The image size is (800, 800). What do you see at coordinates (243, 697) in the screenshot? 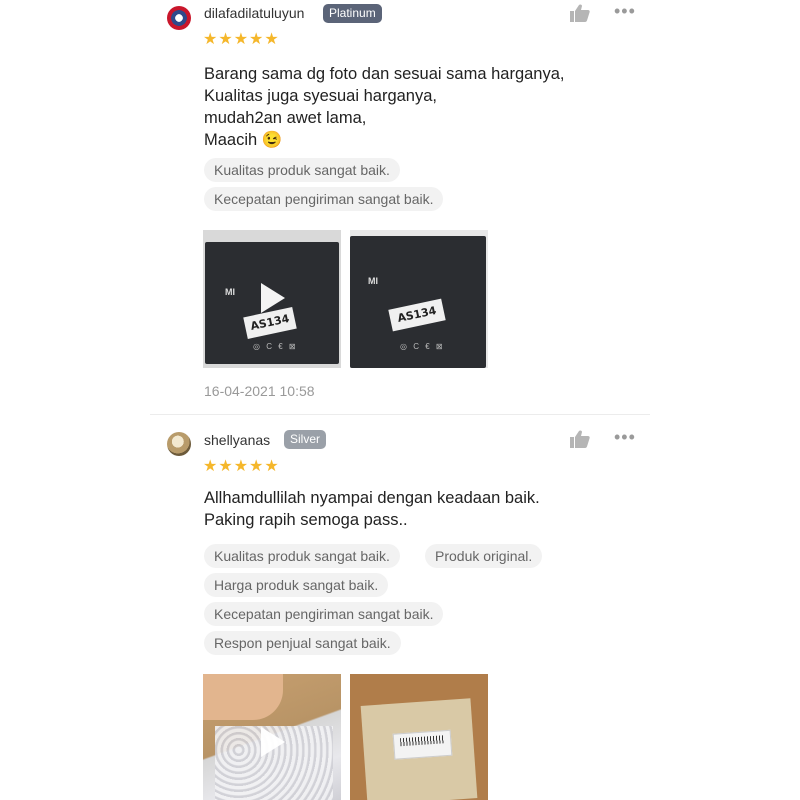
I see `hand-image` at bounding box center [243, 697].